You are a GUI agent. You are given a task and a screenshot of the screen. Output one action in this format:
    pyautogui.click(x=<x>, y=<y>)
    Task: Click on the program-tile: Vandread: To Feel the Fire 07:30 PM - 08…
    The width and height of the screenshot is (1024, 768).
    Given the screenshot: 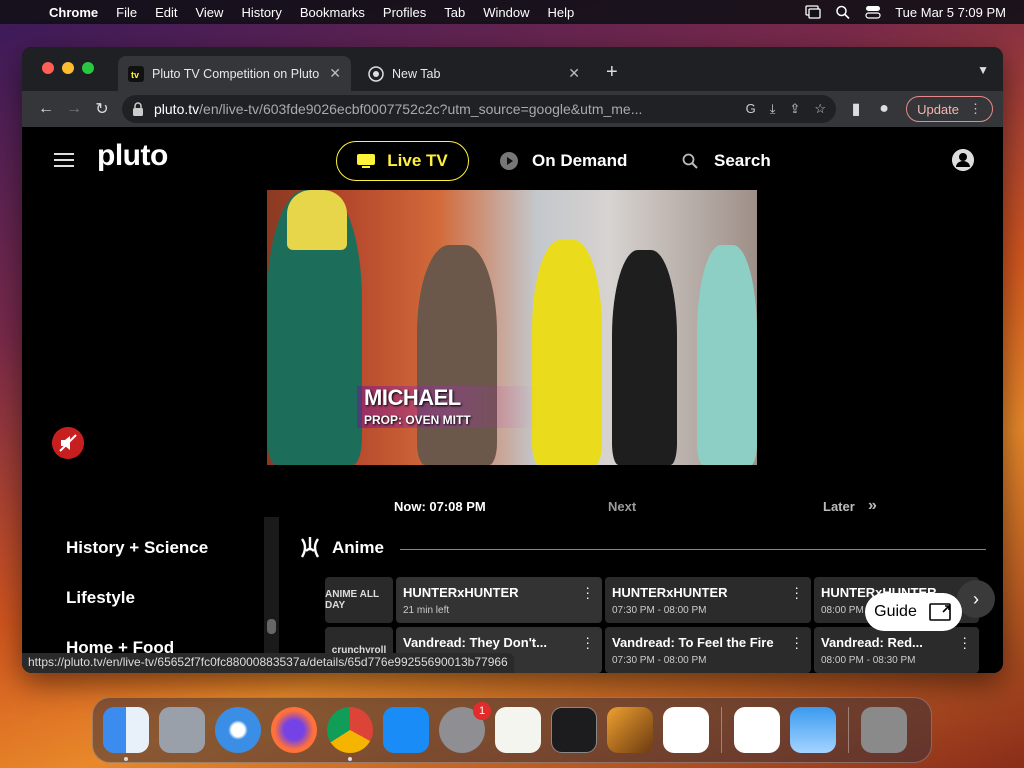 What is the action you would take?
    pyautogui.click(x=708, y=650)
    